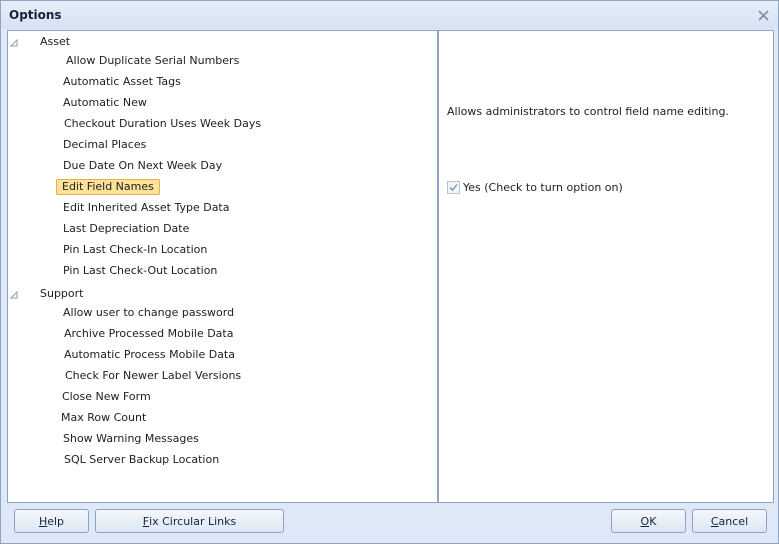 Image resolution: width=779 pixels, height=544 pixels. What do you see at coordinates (390, 523) in the screenshot?
I see `button-bar: Help Fix Circular Links OK Cancel` at bounding box center [390, 523].